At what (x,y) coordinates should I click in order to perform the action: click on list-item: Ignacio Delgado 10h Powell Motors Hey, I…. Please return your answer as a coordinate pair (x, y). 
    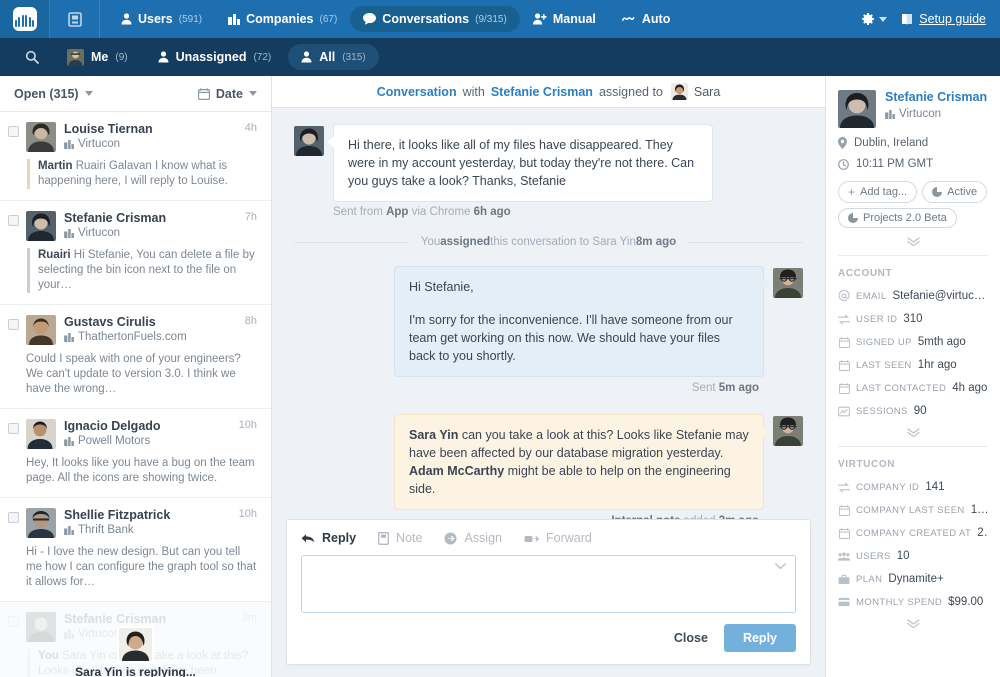
    Looking at the image, I should click on (135, 453).